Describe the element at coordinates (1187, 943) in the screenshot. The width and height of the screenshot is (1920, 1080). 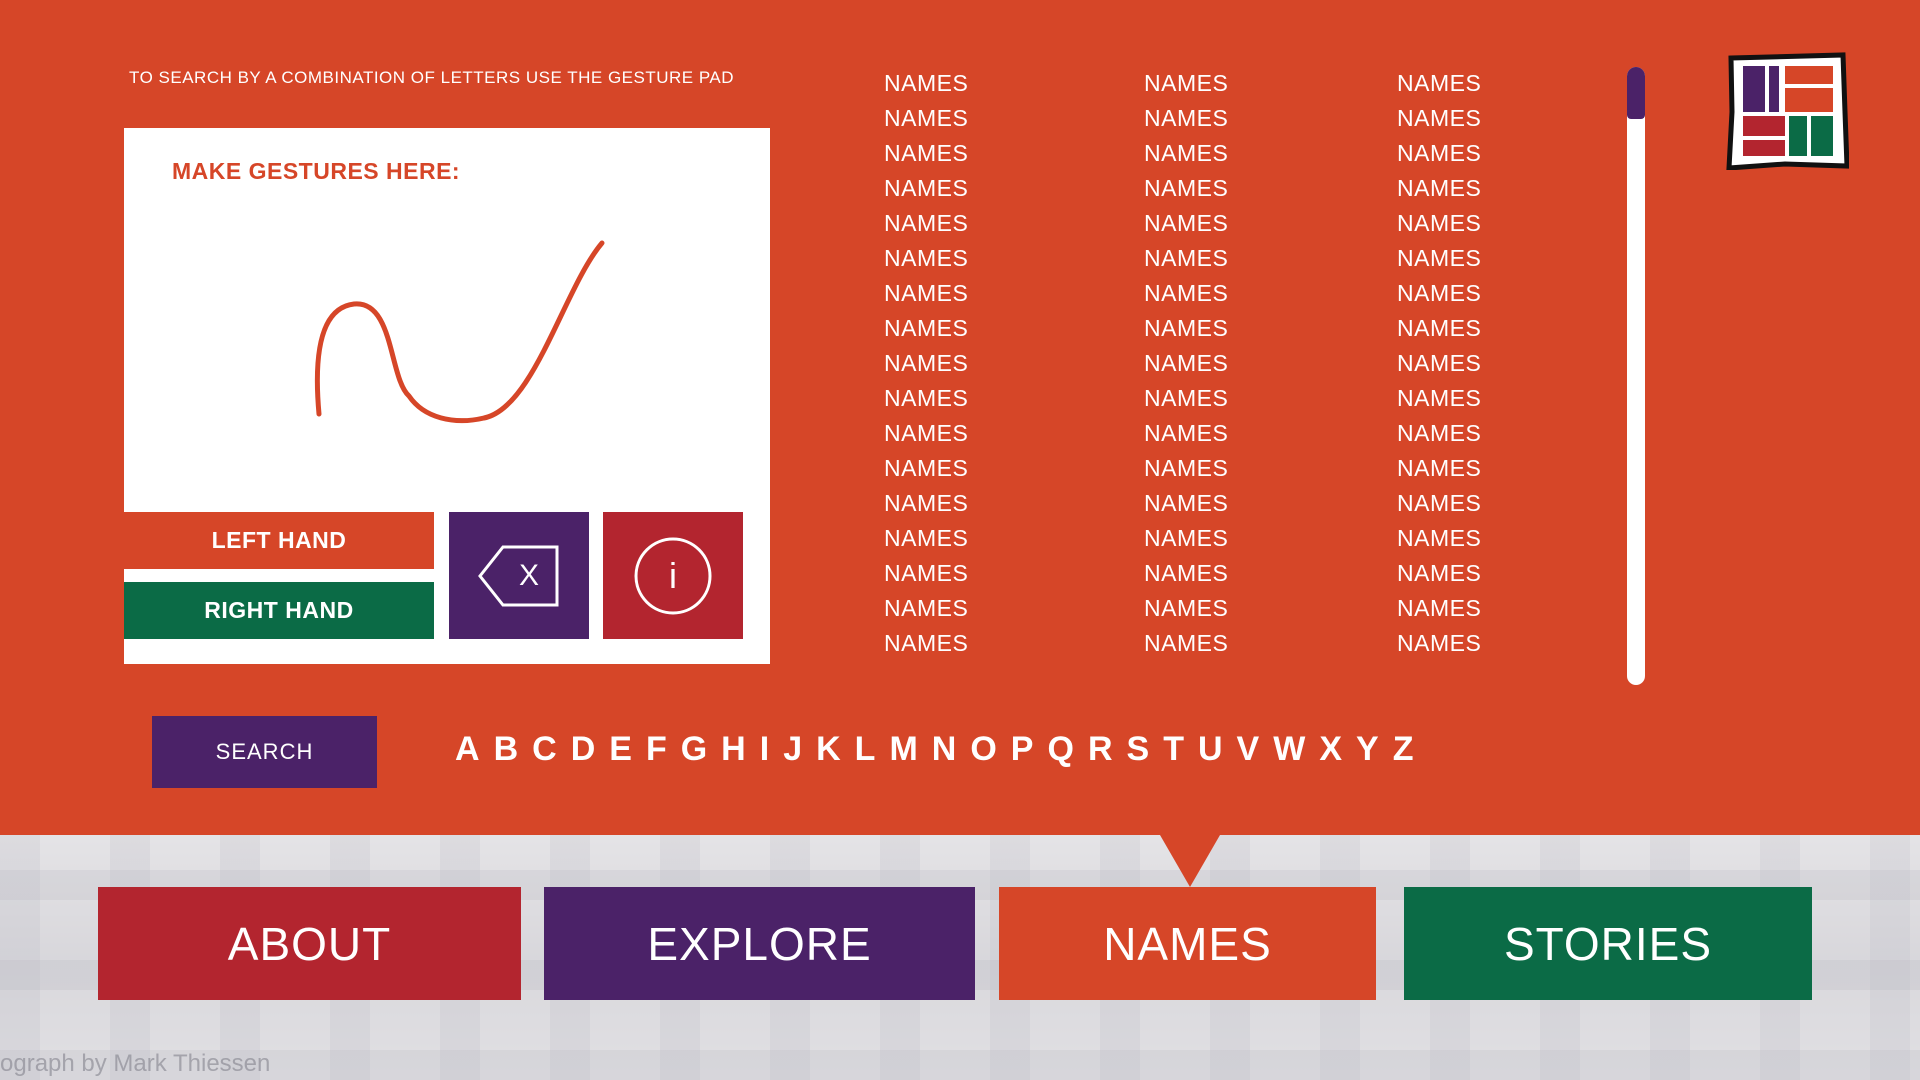
I see `nav-names-button: NAMES` at that location.